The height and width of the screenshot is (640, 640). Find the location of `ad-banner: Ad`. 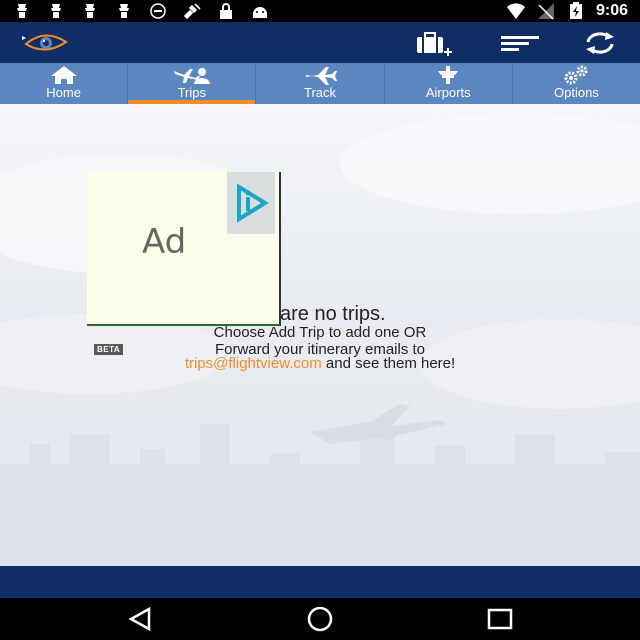

ad-banner: Ad is located at coordinates (184, 249).